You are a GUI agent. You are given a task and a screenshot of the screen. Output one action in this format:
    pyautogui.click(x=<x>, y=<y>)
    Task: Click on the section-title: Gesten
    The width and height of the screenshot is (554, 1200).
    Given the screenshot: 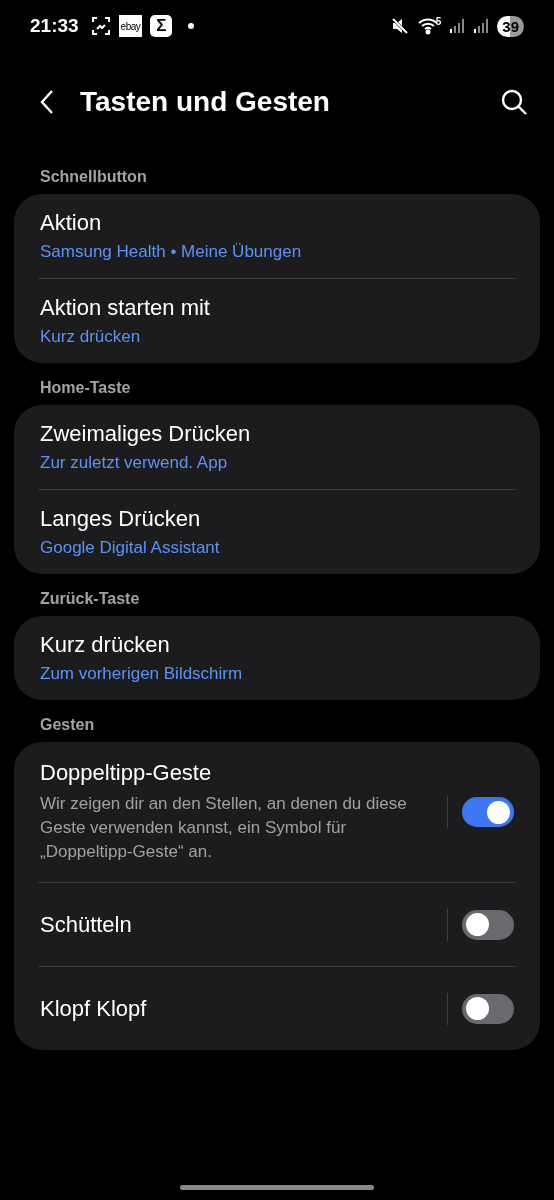 What is the action you would take?
    pyautogui.click(x=67, y=725)
    